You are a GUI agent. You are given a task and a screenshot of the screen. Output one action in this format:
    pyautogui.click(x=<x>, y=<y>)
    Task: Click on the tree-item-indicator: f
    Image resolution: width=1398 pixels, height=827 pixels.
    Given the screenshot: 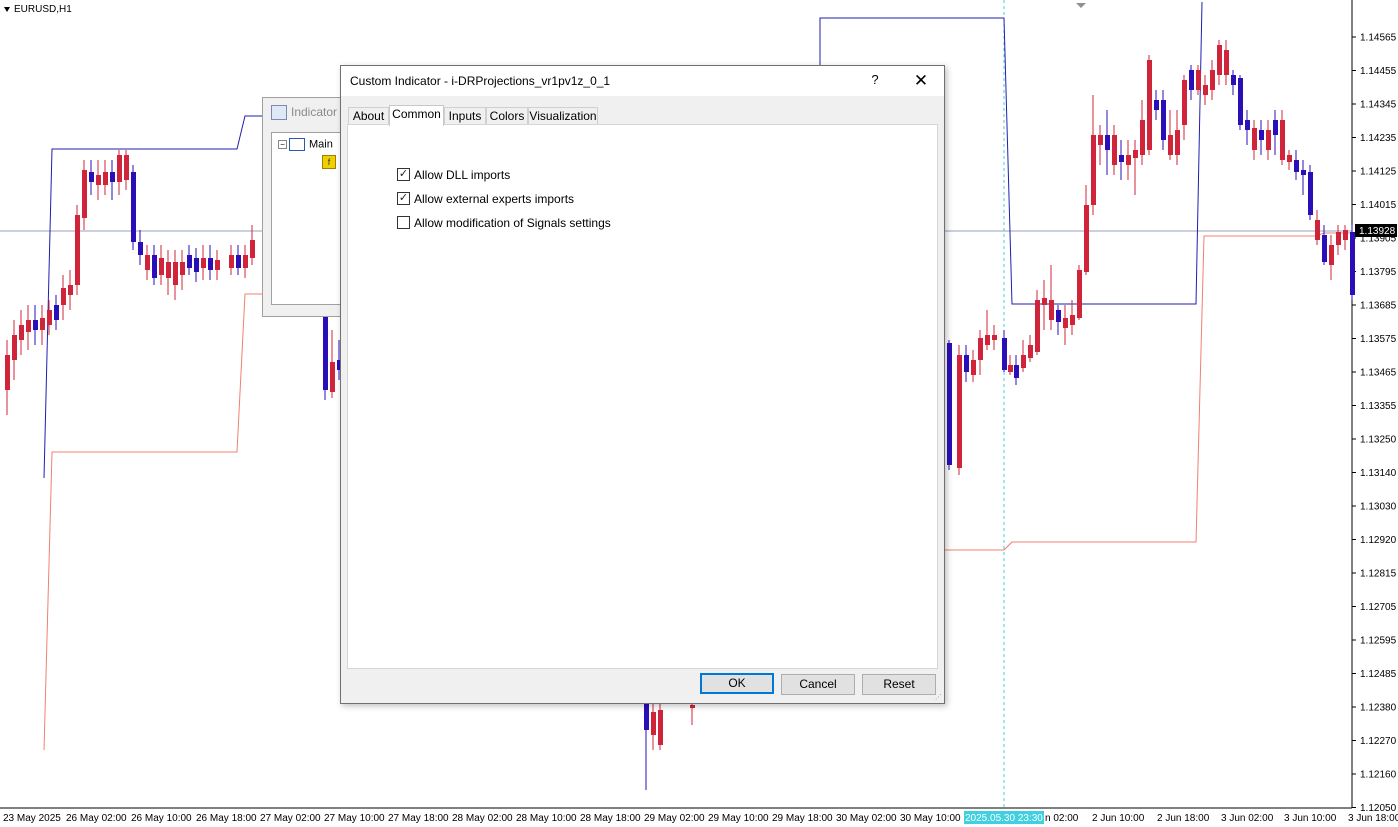 What is the action you would take?
    pyautogui.click(x=329, y=162)
    